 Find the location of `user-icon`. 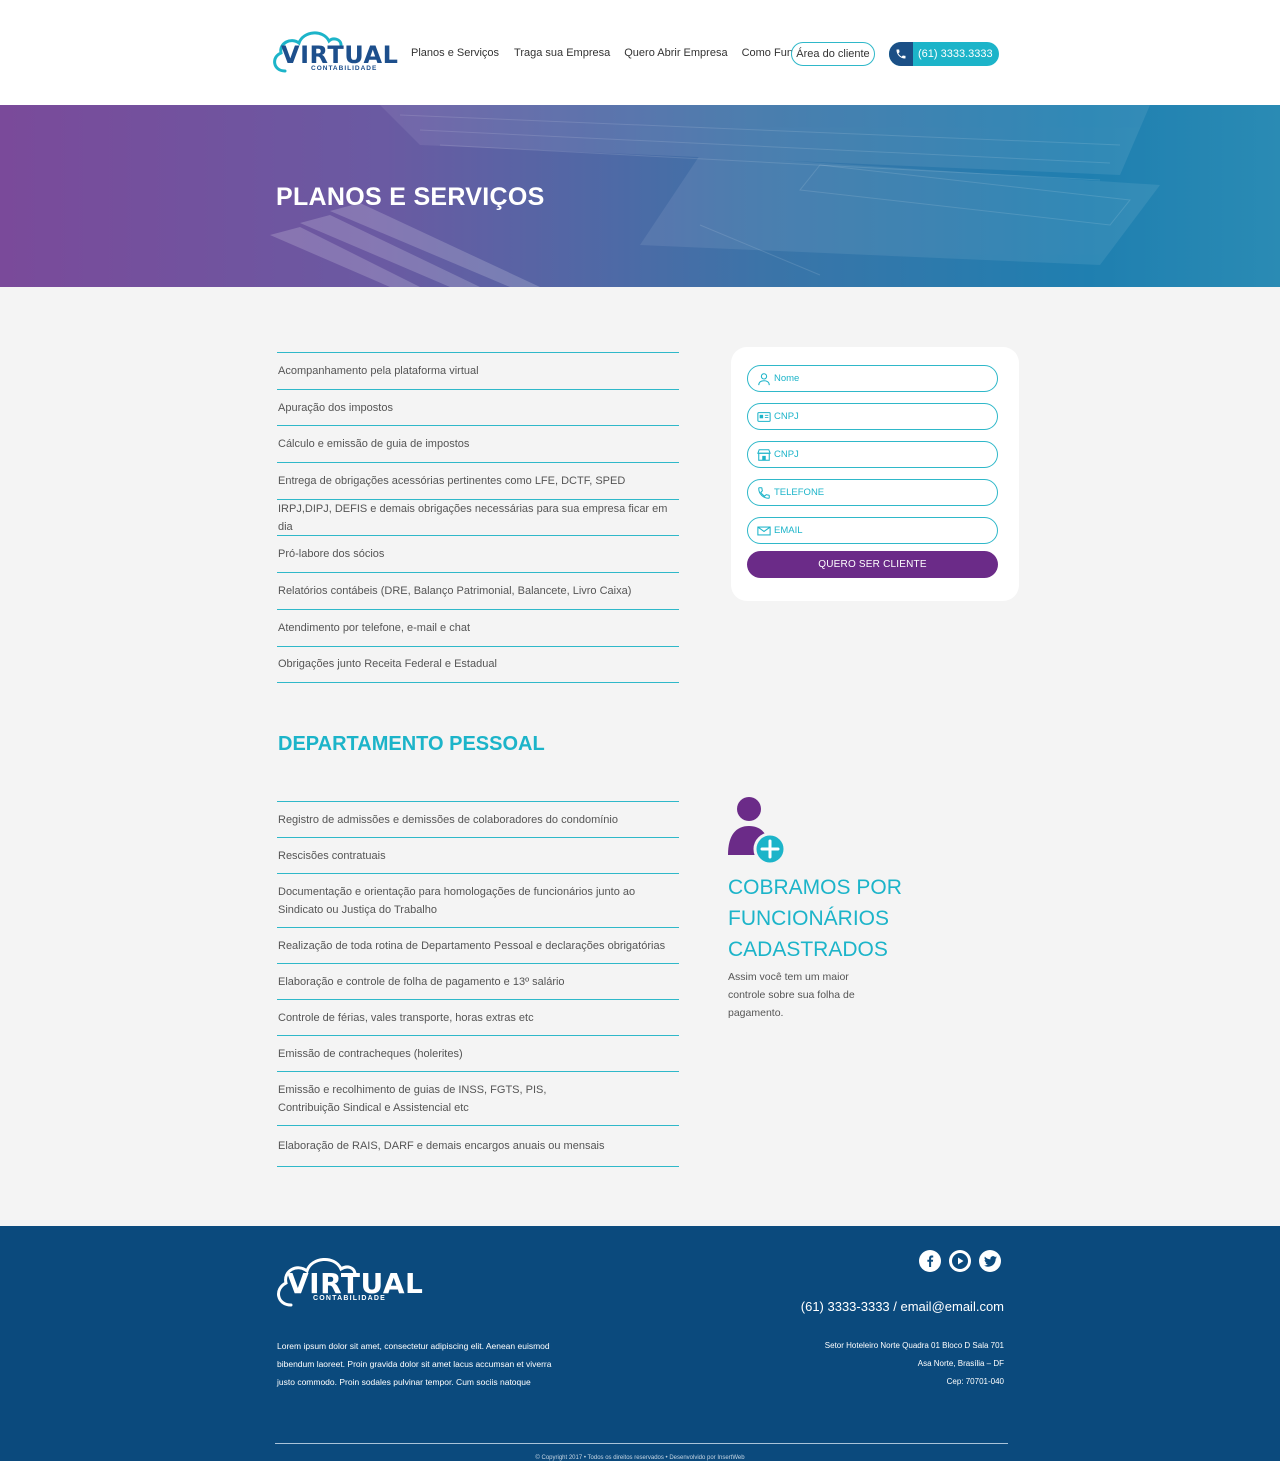

user-icon is located at coordinates (764, 379).